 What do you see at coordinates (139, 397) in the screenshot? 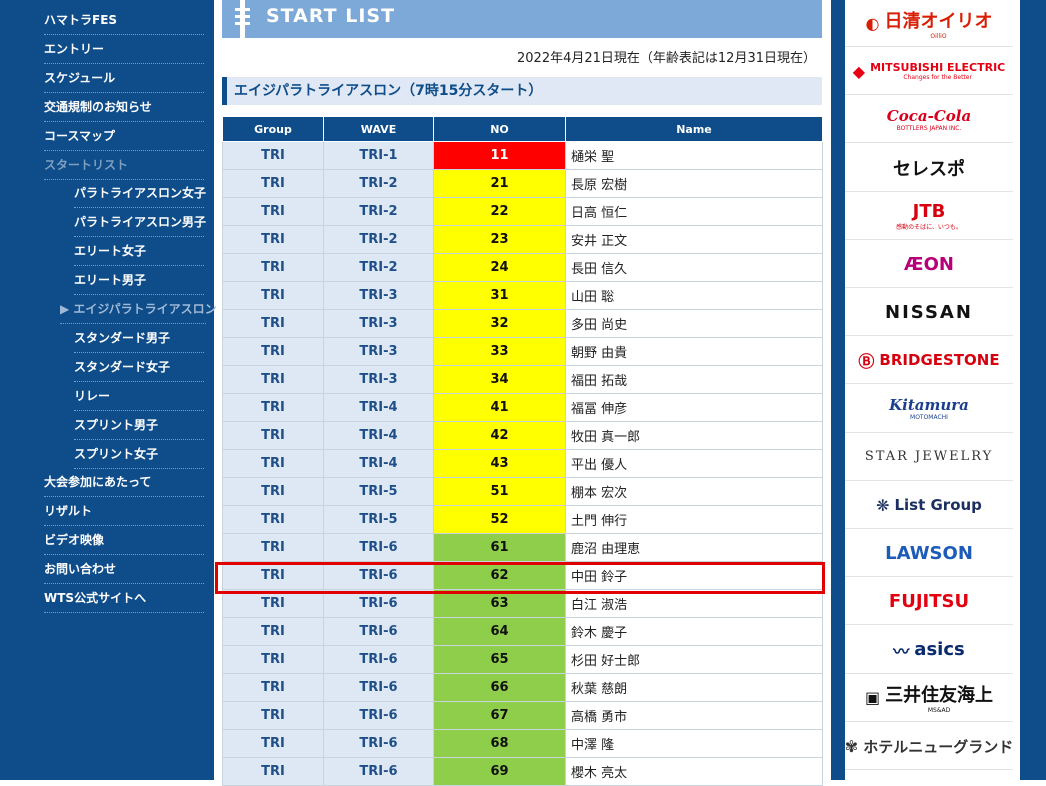
I see `sidebar-item-13: リレー` at bounding box center [139, 397].